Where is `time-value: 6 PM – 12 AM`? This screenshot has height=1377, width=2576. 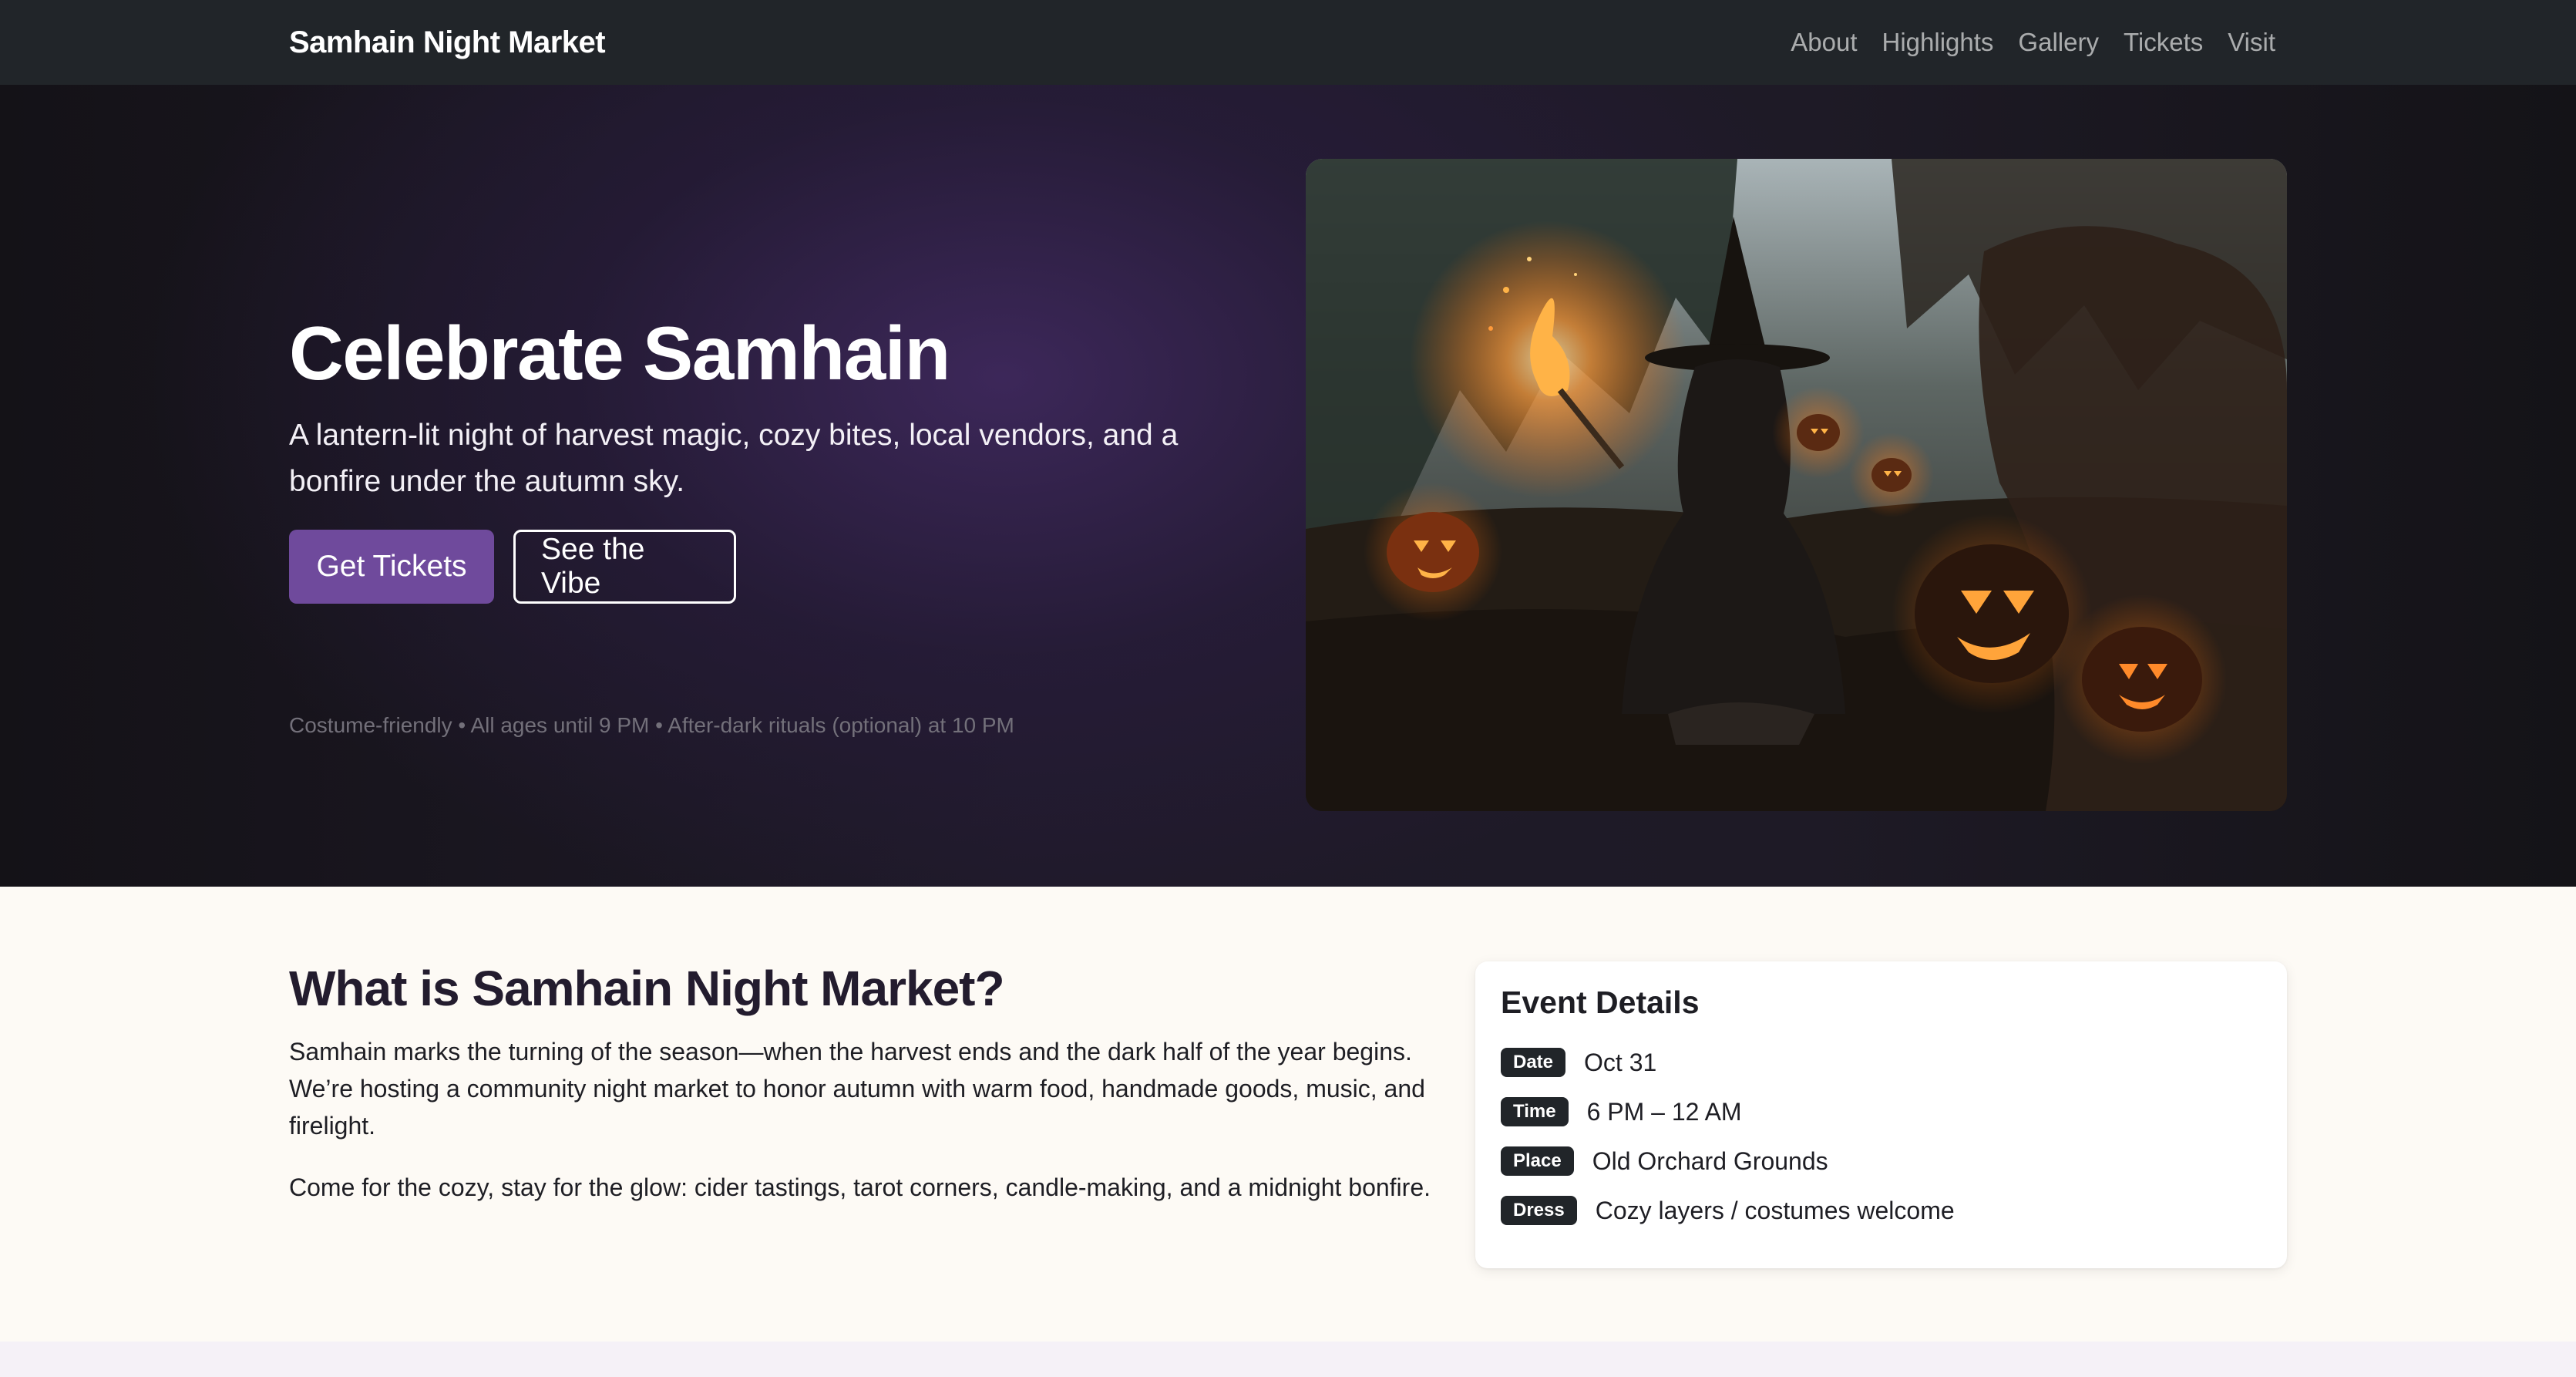
time-value: 6 PM – 12 AM is located at coordinates (1664, 1112).